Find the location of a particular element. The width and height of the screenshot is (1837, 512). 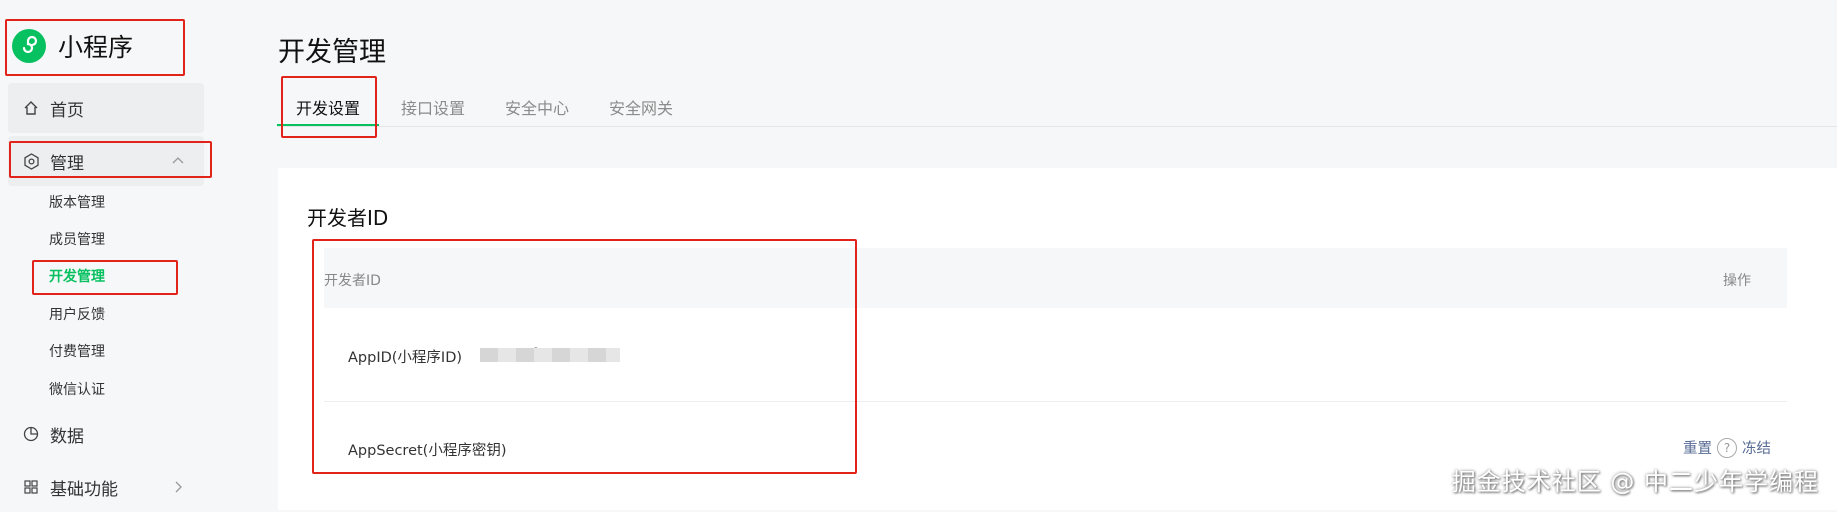

page-title: 开发管理 is located at coordinates (332, 52).